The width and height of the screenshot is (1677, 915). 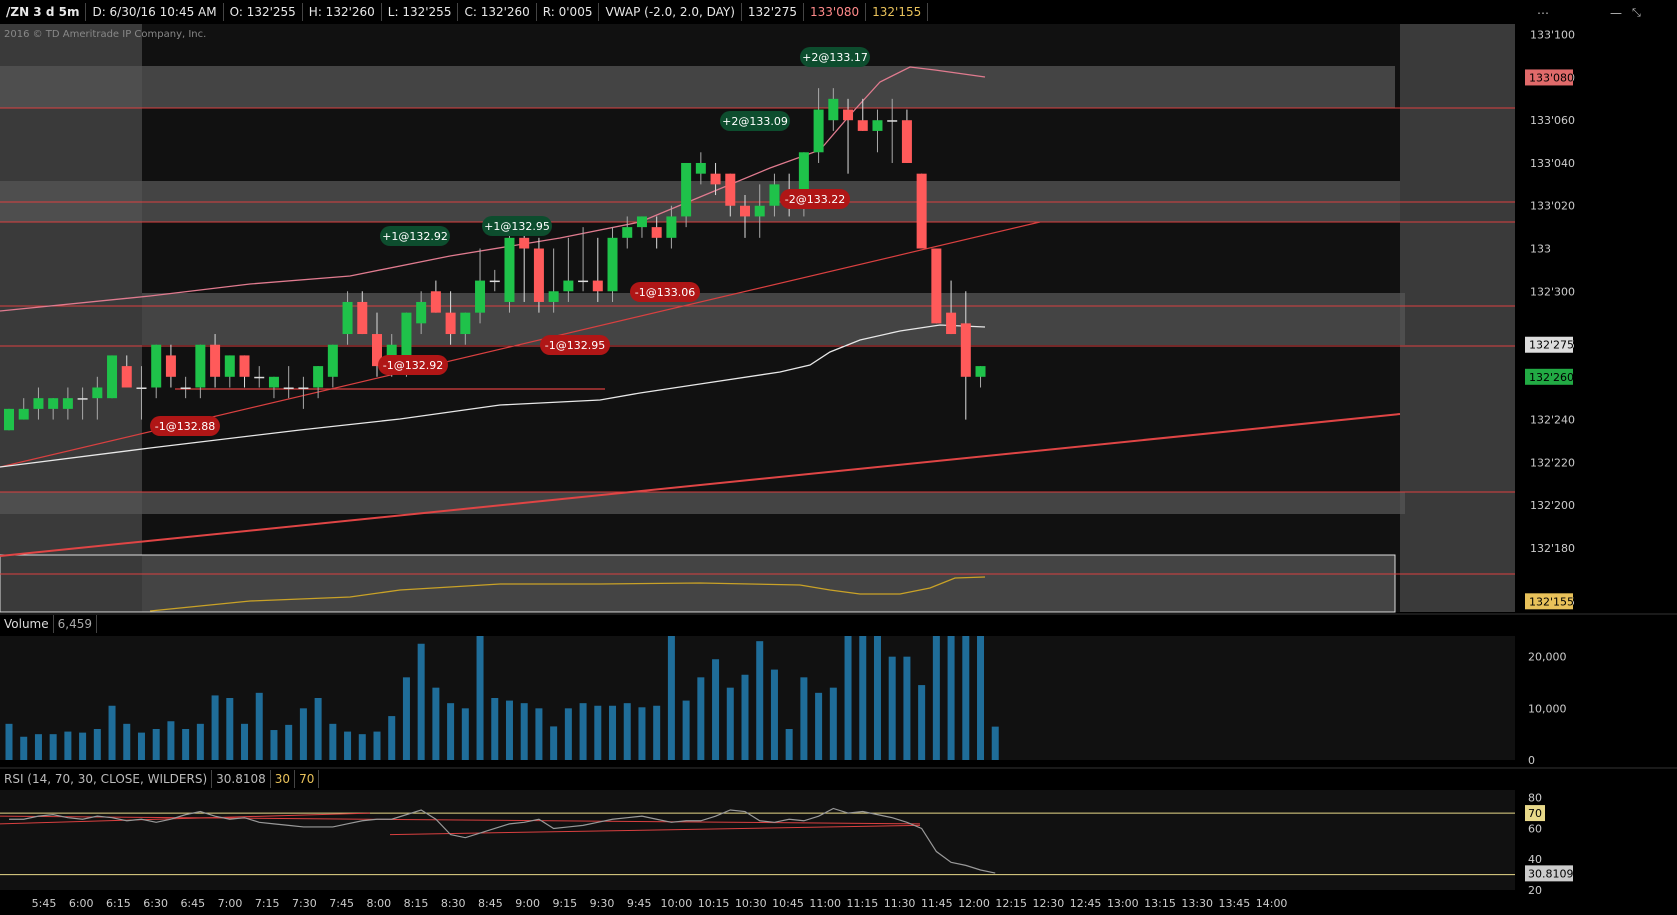 What do you see at coordinates (1552, 291) in the screenshot?
I see `price-axis-label: 132'300` at bounding box center [1552, 291].